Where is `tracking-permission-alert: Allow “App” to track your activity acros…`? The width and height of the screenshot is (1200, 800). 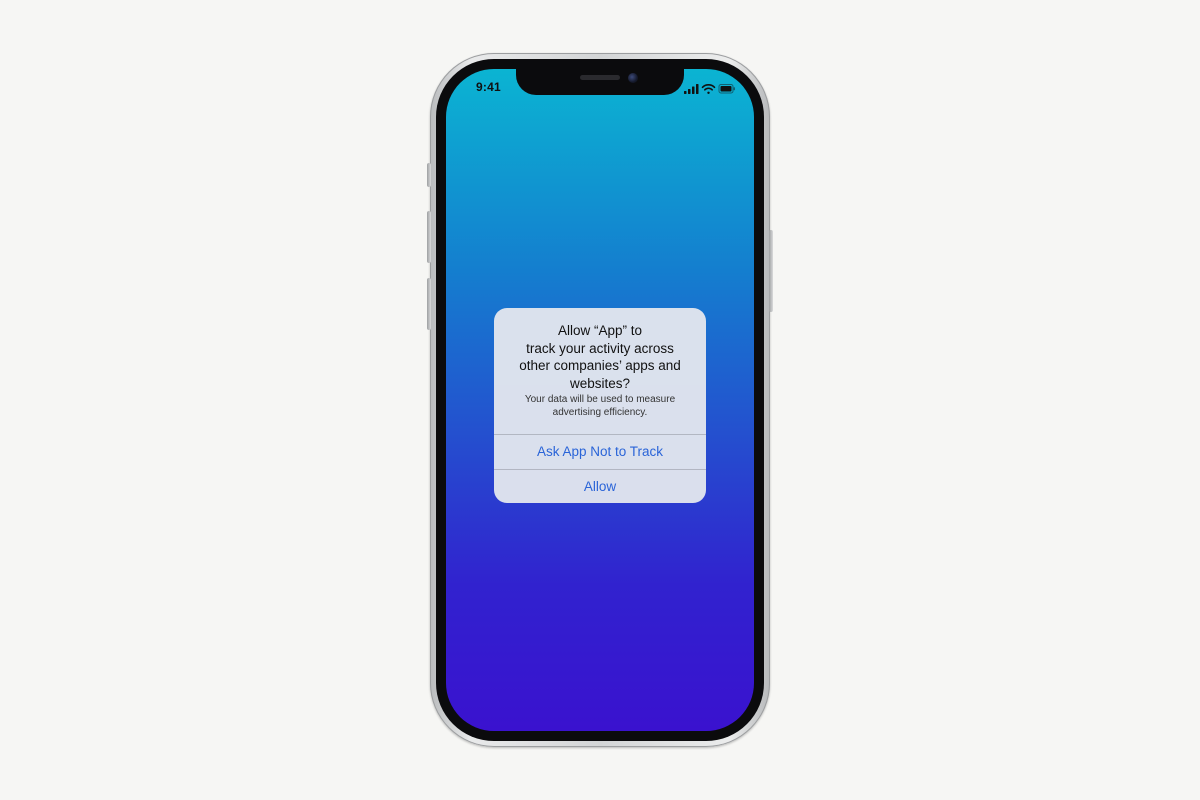 tracking-permission-alert: Allow “App” to track your activity acros… is located at coordinates (600, 405).